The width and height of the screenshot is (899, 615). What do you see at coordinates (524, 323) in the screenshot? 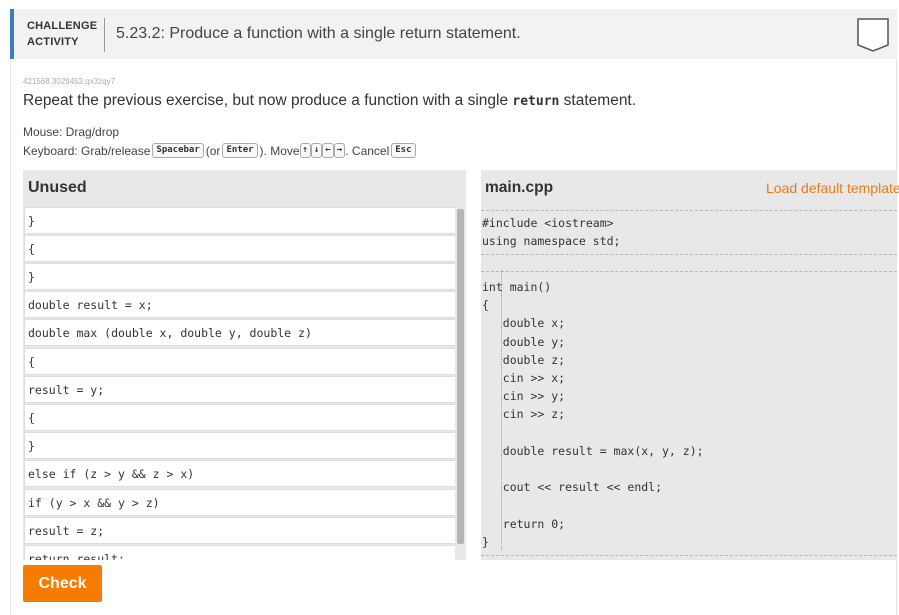
I see `code-line: double x;` at bounding box center [524, 323].